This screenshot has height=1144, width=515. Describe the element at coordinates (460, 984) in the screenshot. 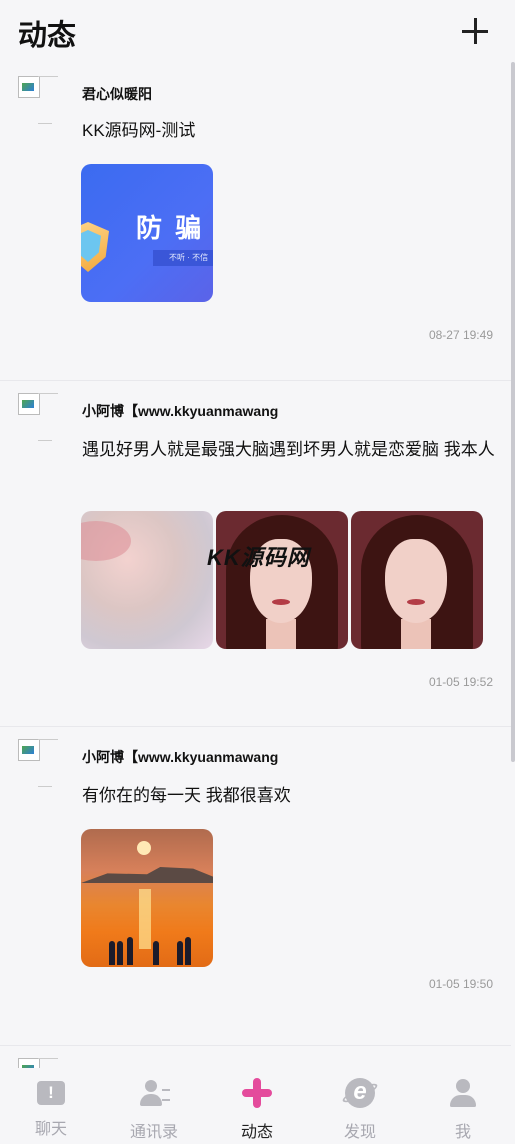

I see `post-time: 01-05 19:50` at that location.